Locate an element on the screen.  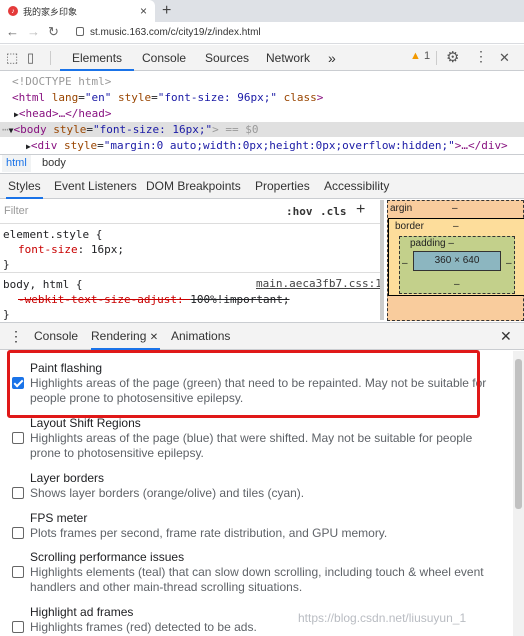
warning-icon: ▲ is located at coordinates (415, 56).